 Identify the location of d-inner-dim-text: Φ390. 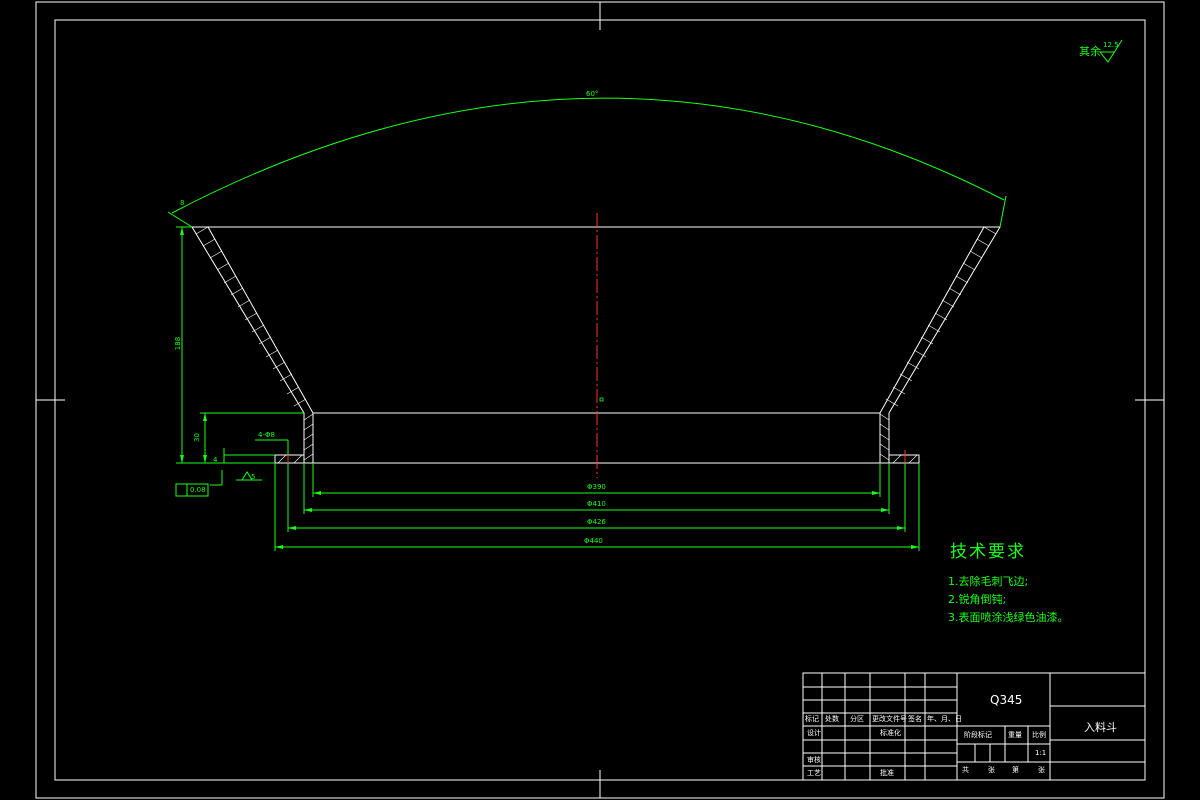
(596, 487).